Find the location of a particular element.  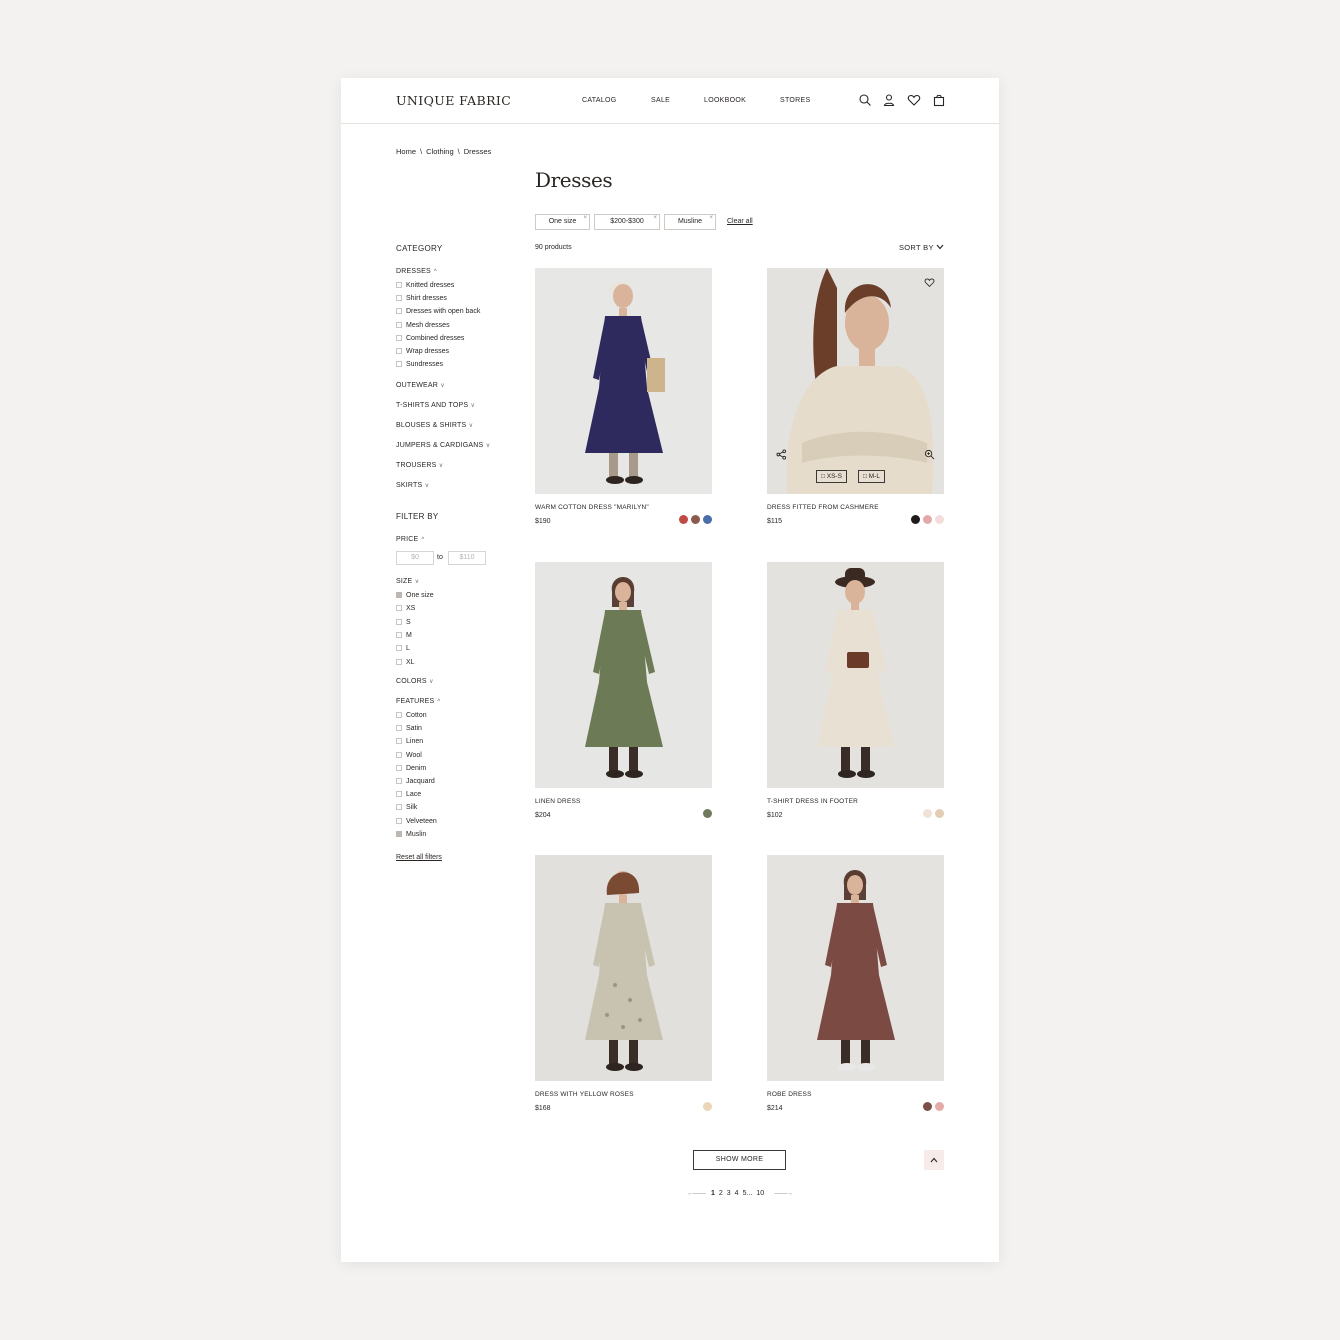

category-trousers: TROUSERS v is located at coordinates (419, 465).